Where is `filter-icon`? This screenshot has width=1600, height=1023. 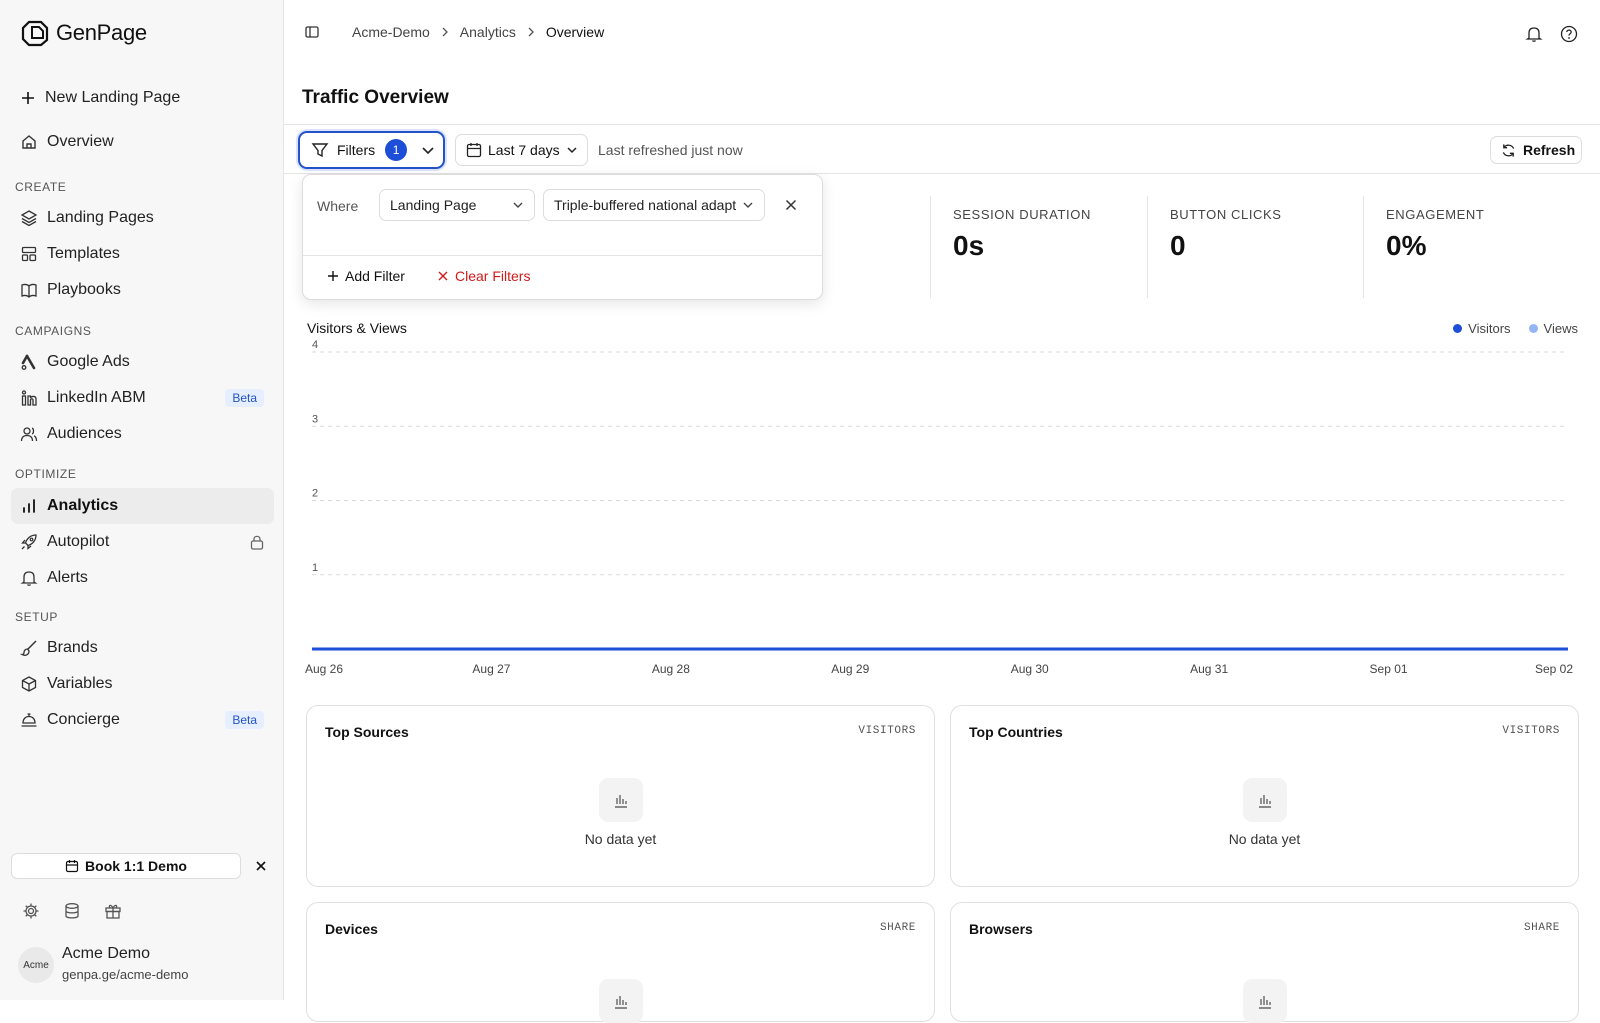
filter-icon is located at coordinates (320, 150).